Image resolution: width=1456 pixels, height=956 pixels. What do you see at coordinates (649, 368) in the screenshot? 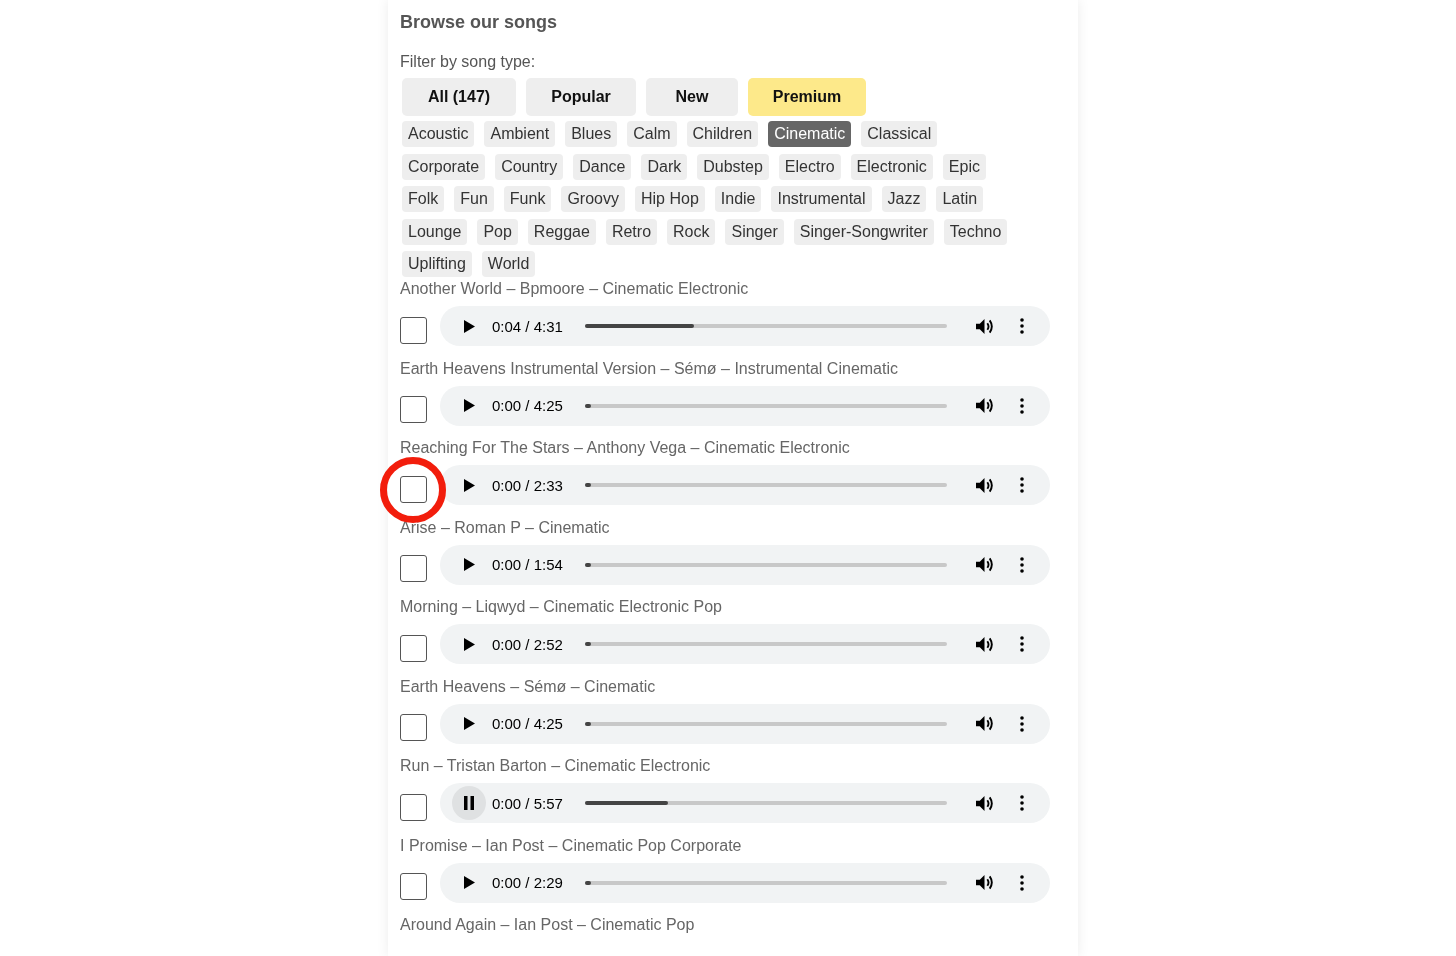
I see `song-title: Earth Heavens Instrumental Version – Sémø – Instrumental Cinematic` at bounding box center [649, 368].